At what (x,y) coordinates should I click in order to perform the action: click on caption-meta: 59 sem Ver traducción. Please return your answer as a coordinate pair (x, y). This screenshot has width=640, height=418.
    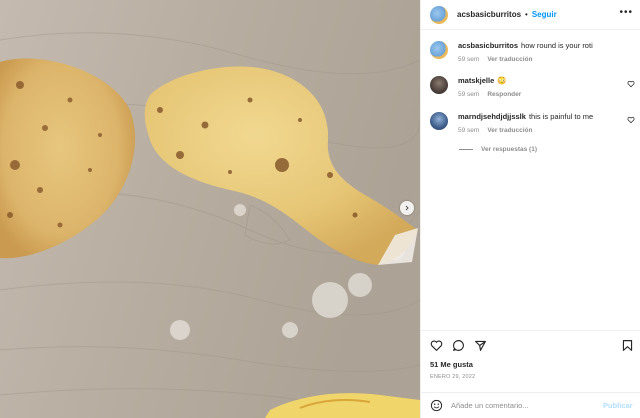
    Looking at the image, I should click on (540, 59).